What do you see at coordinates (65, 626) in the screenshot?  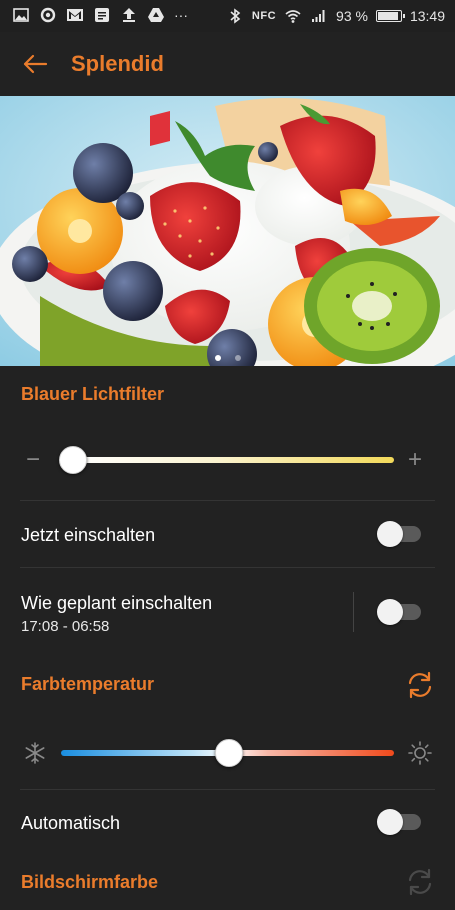 I see `scheduled-time-range: 17:08 - 06:58` at bounding box center [65, 626].